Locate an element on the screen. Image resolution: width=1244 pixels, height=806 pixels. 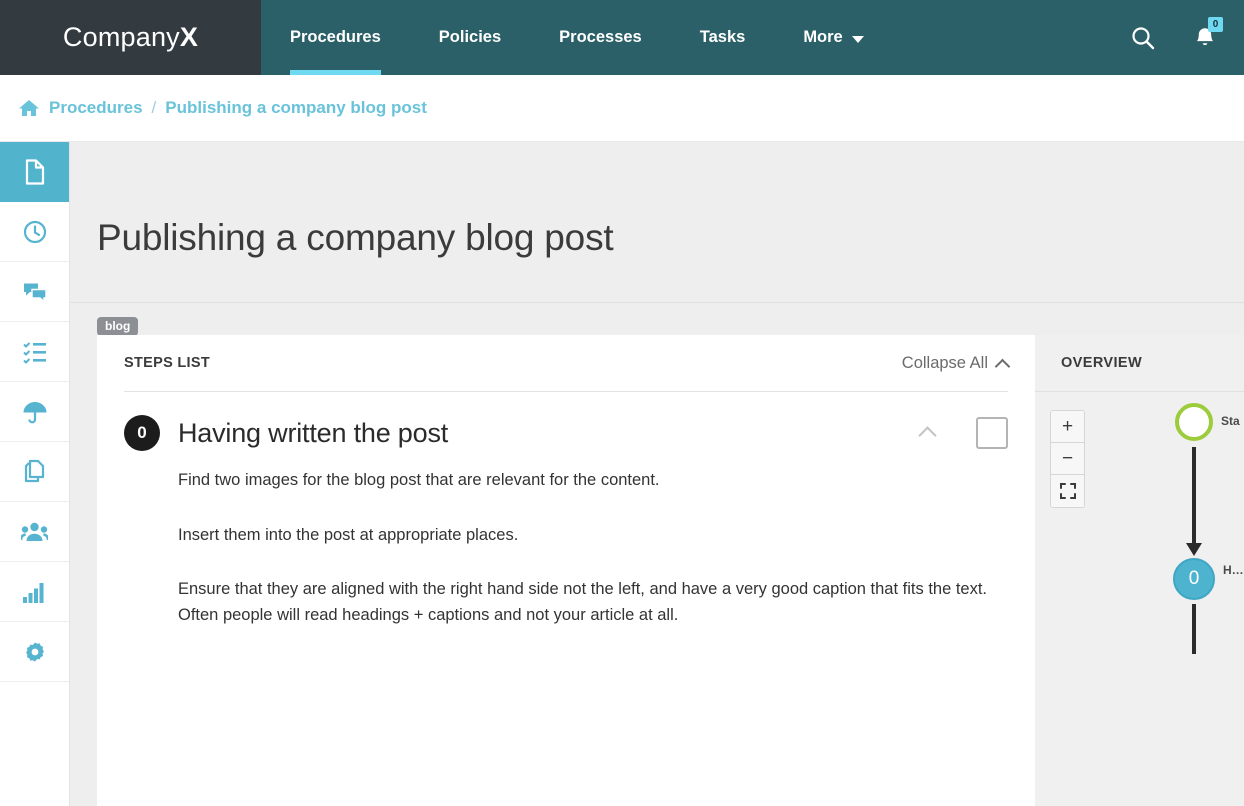
nav-actions: 0 is located at coordinates (1178, 37).